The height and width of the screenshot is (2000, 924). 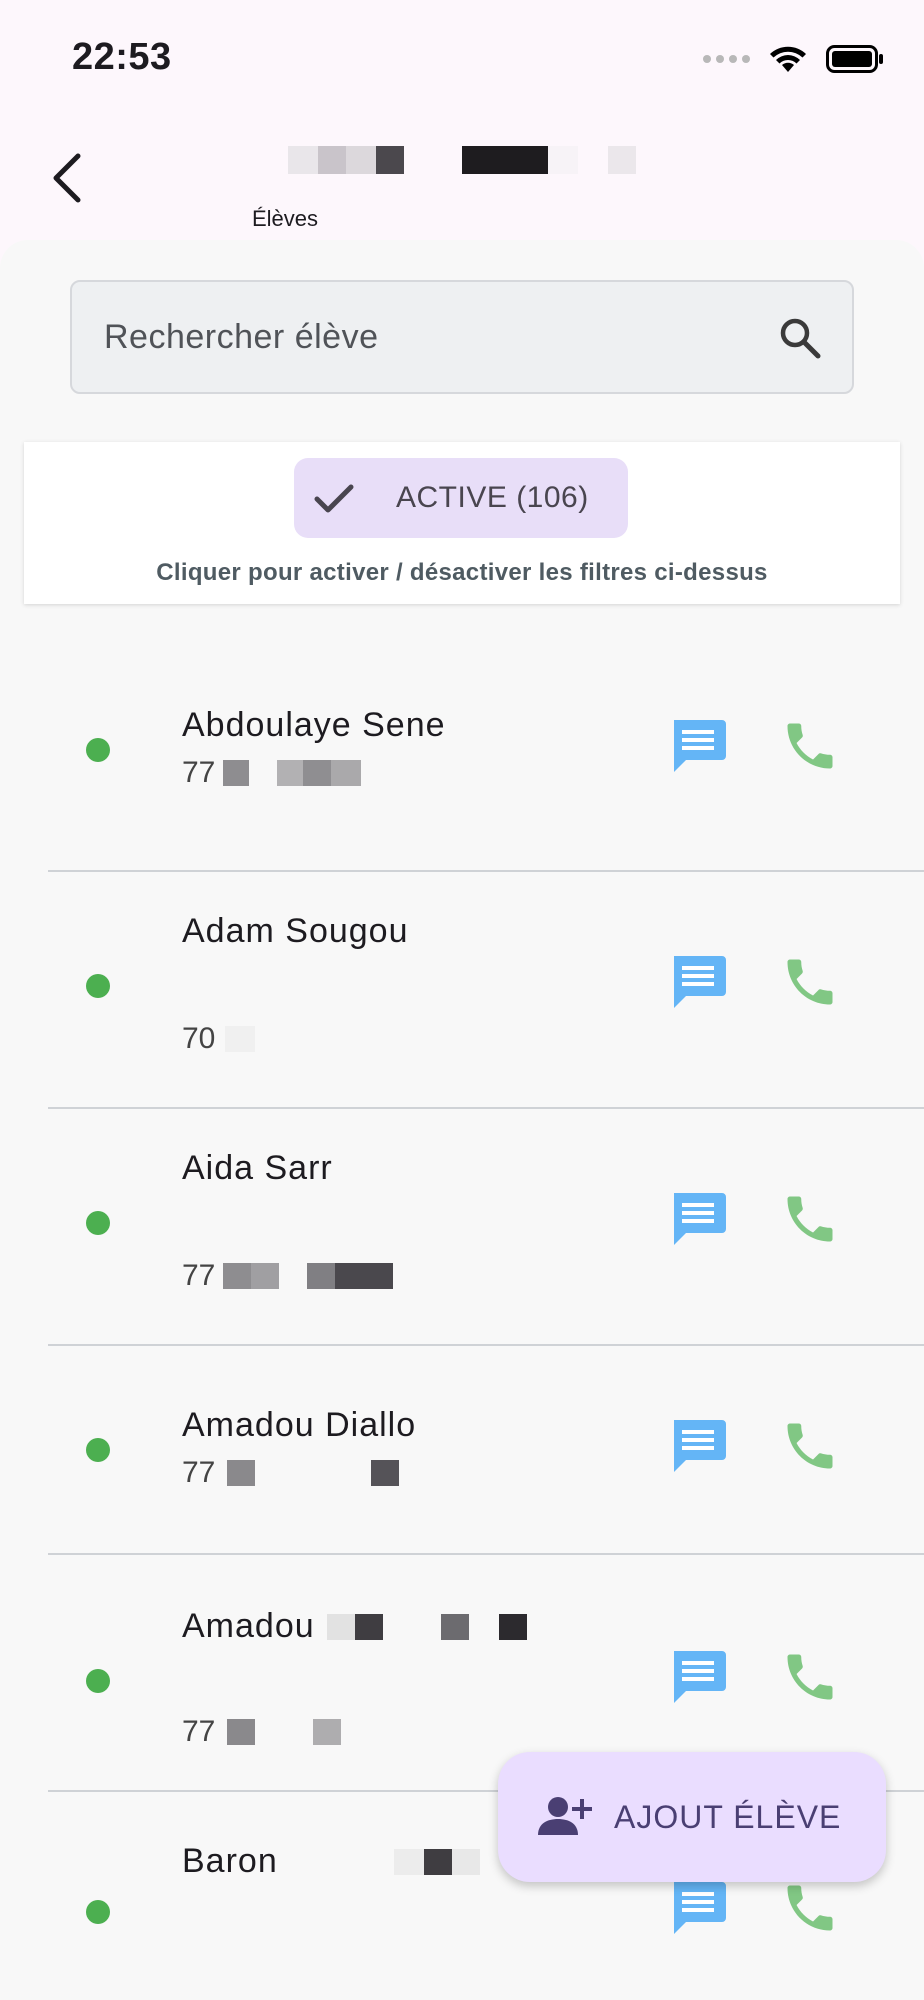 I want to click on chevron-left-icon, so click(x=67, y=178).